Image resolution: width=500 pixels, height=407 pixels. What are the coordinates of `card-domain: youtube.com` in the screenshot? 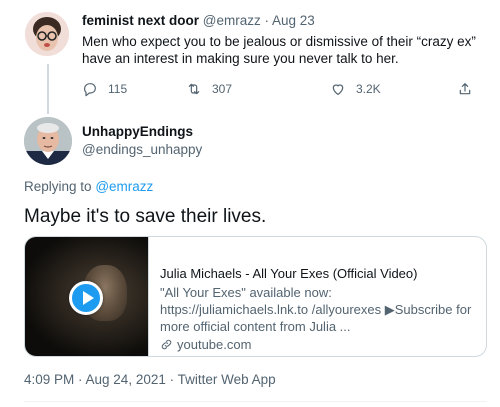 It's located at (214, 344).